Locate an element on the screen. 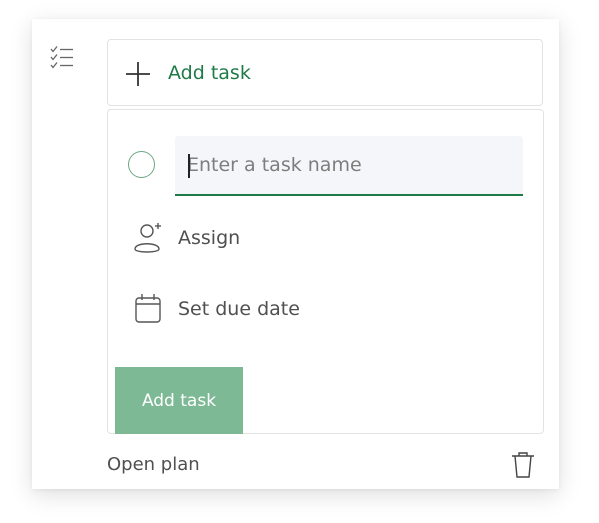 The height and width of the screenshot is (523, 599). calendar-icon is located at coordinates (148, 309).